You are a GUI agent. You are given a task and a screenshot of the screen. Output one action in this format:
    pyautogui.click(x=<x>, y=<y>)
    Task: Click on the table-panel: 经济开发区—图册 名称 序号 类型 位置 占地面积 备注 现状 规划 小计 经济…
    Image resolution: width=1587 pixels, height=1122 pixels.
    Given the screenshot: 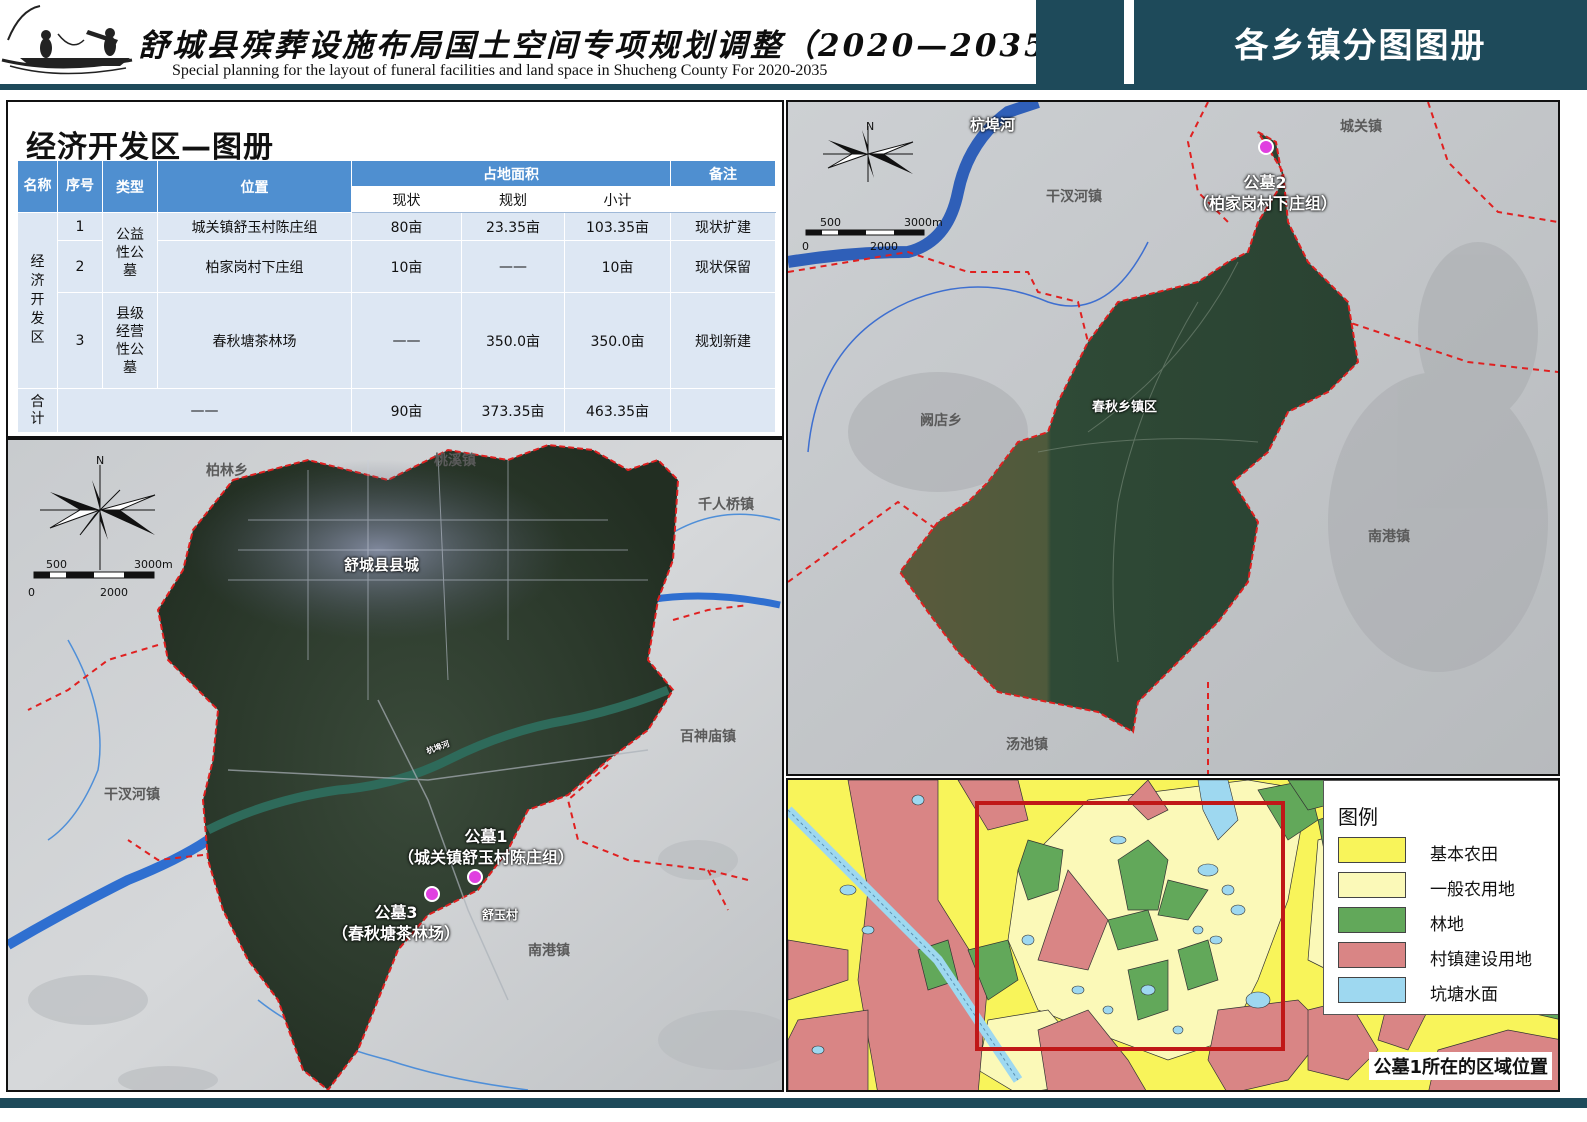 What is the action you would take?
    pyautogui.click(x=395, y=269)
    